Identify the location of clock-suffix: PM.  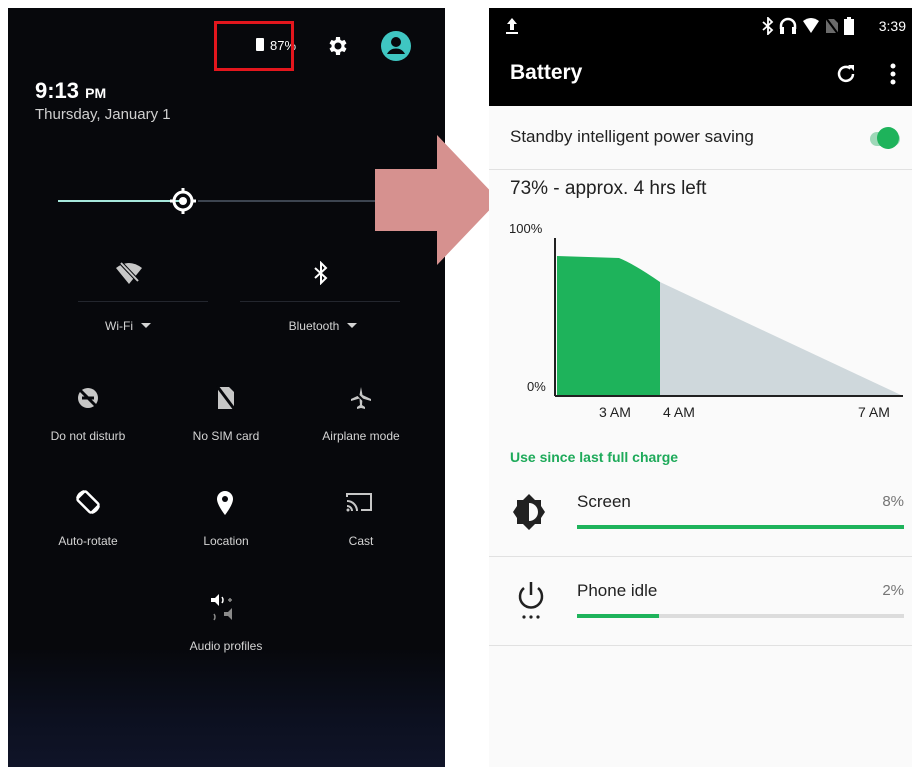
(96, 93).